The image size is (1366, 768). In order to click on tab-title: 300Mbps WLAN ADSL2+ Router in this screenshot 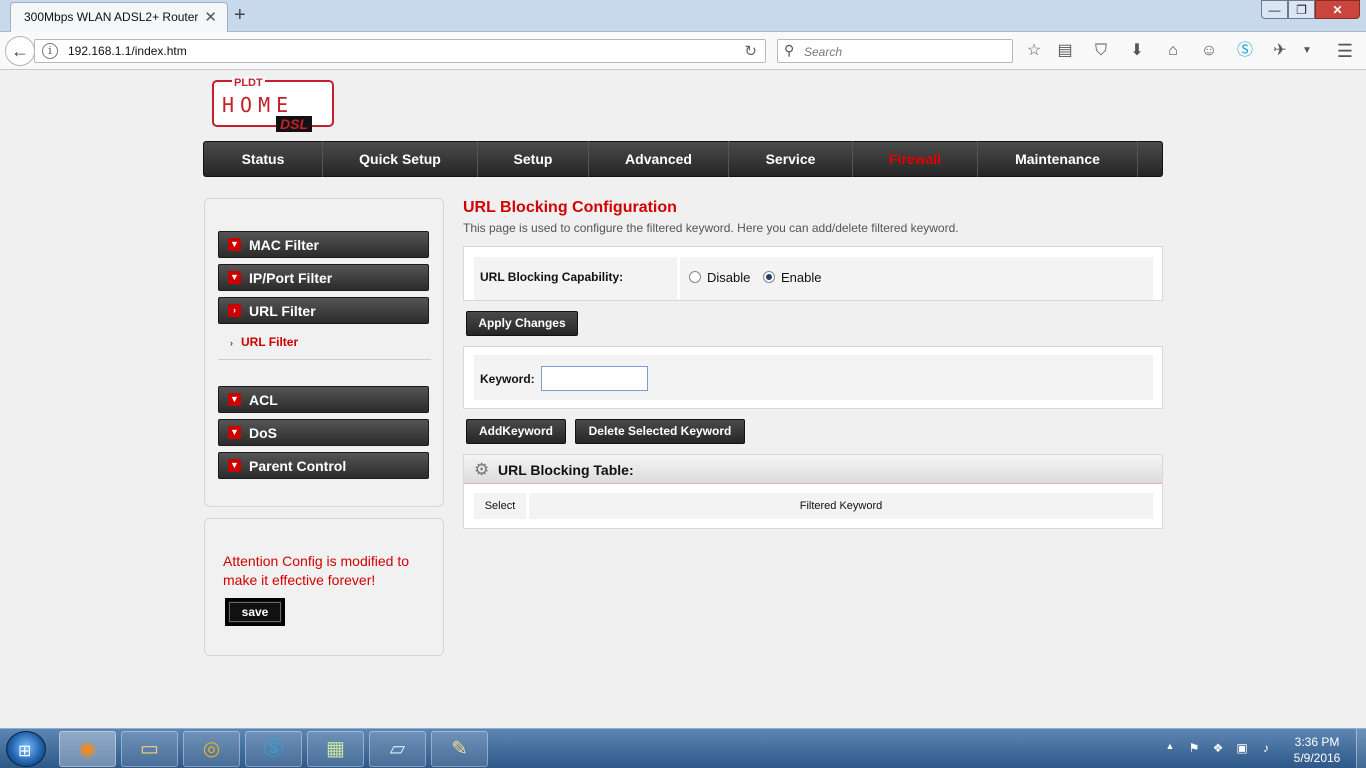, I will do `click(111, 17)`.